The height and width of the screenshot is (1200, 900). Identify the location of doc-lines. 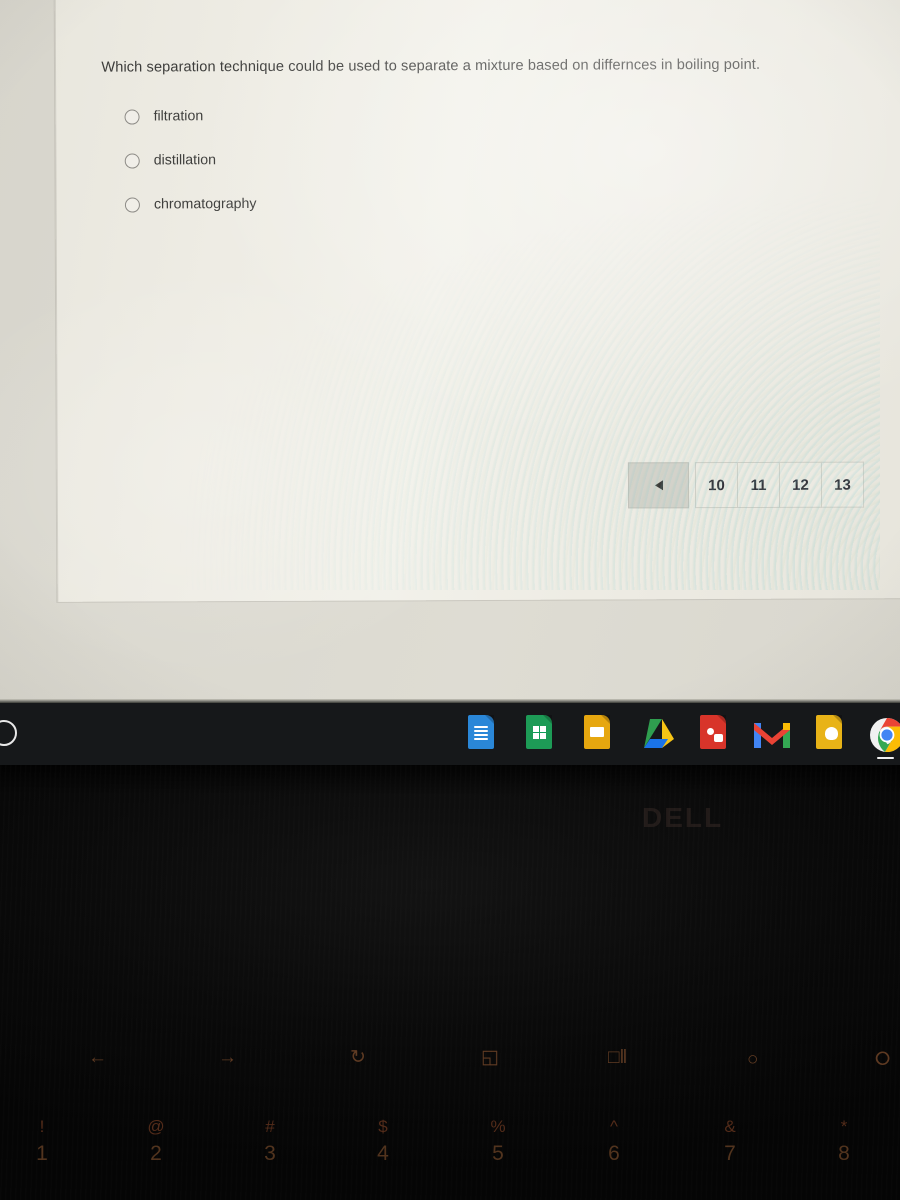
(481, 733).